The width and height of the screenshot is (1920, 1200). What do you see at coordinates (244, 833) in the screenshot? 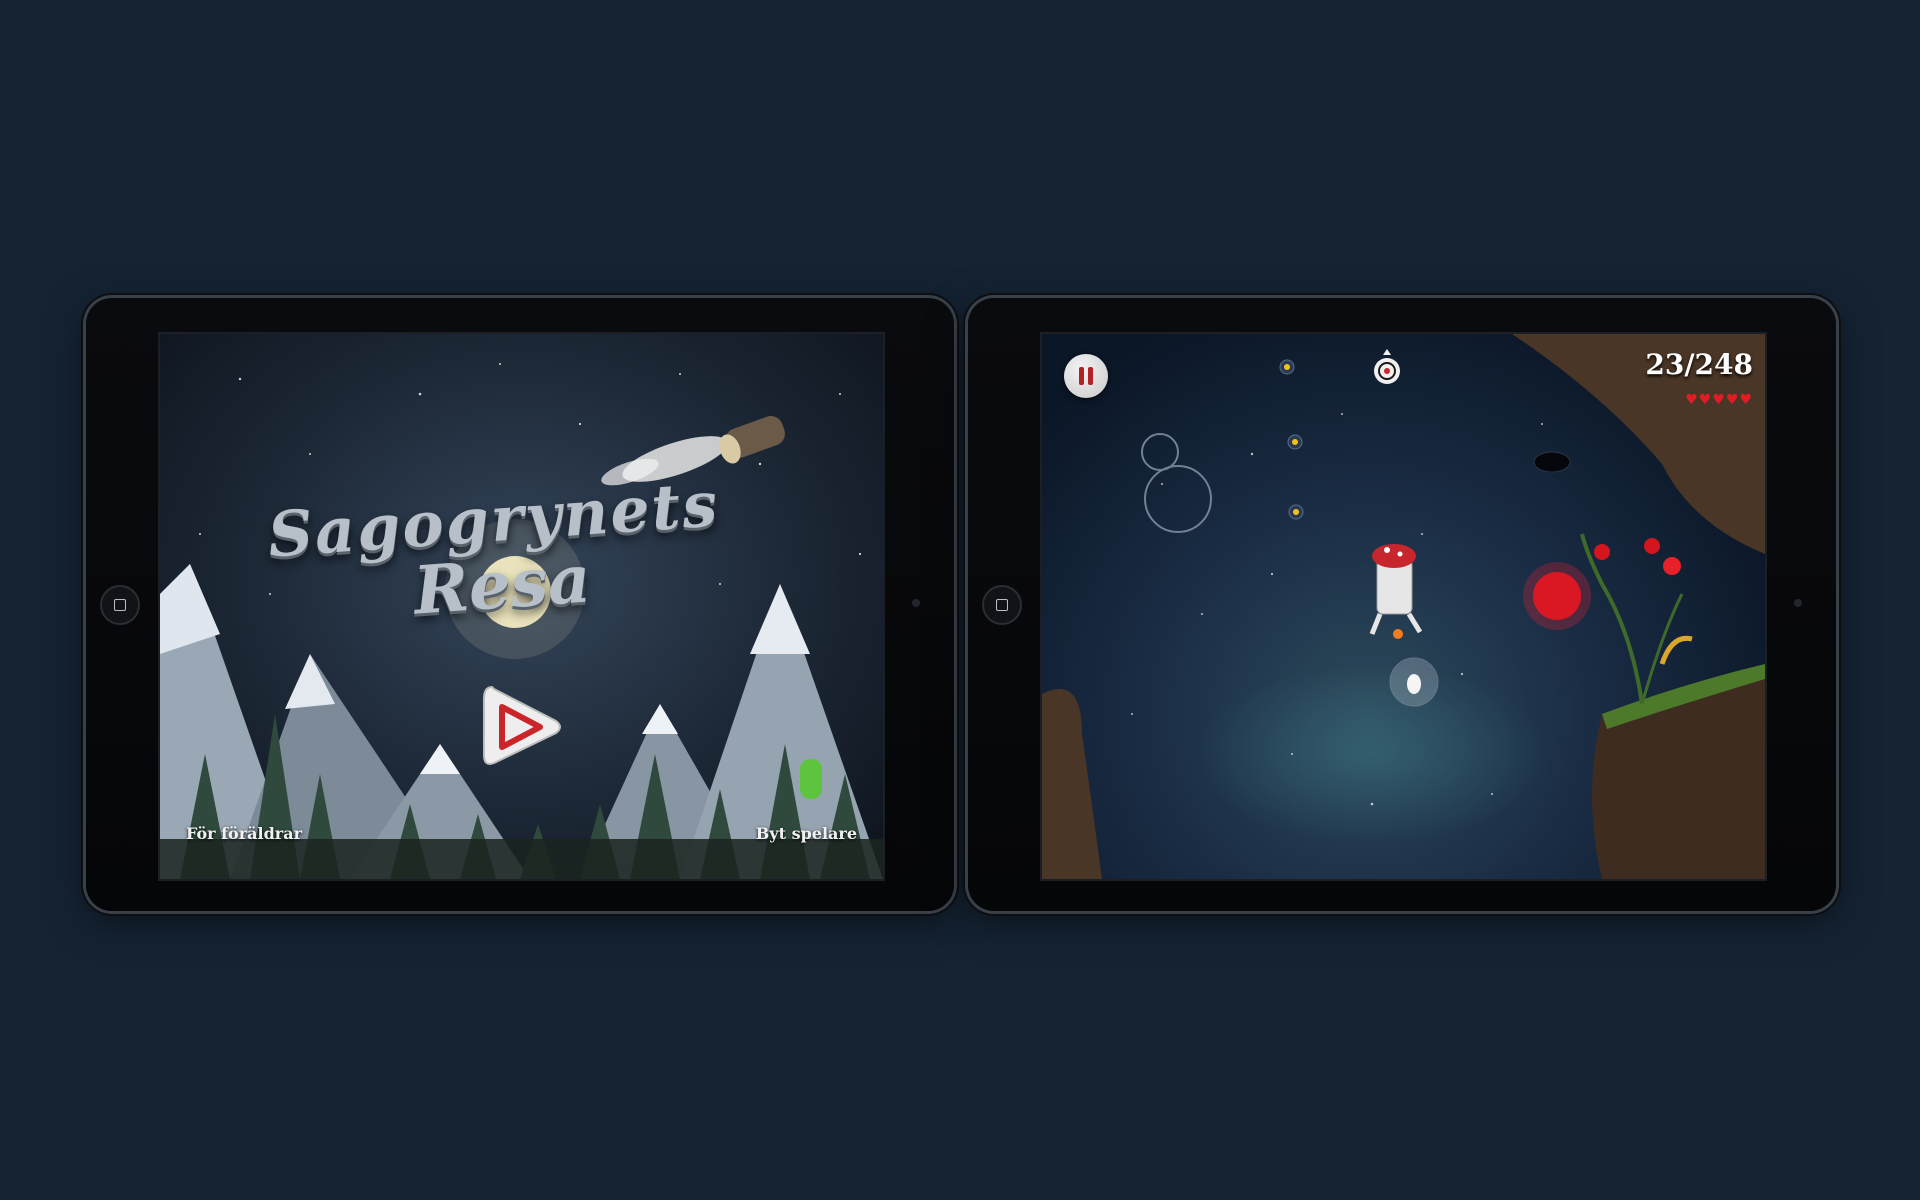
I see `parents-link: För föräldrar` at bounding box center [244, 833].